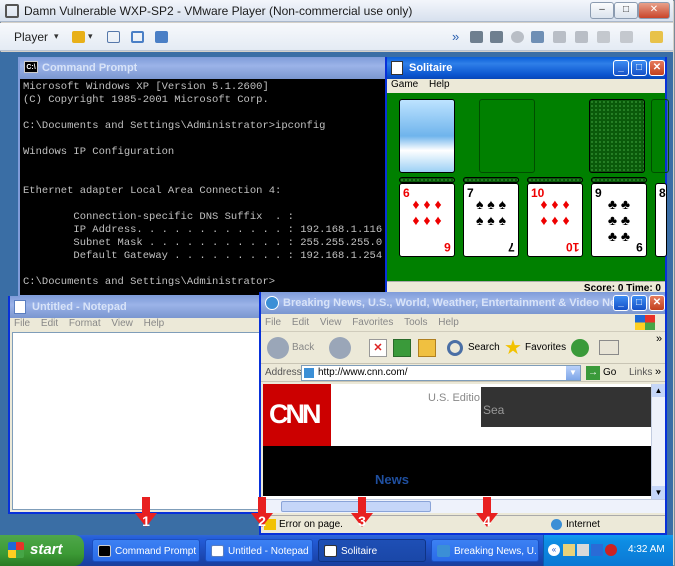 Image resolution: width=675 pixels, height=566 pixels. I want to click on solitaire-titlebar: Solitaire _ □ ✕, so click(526, 68).